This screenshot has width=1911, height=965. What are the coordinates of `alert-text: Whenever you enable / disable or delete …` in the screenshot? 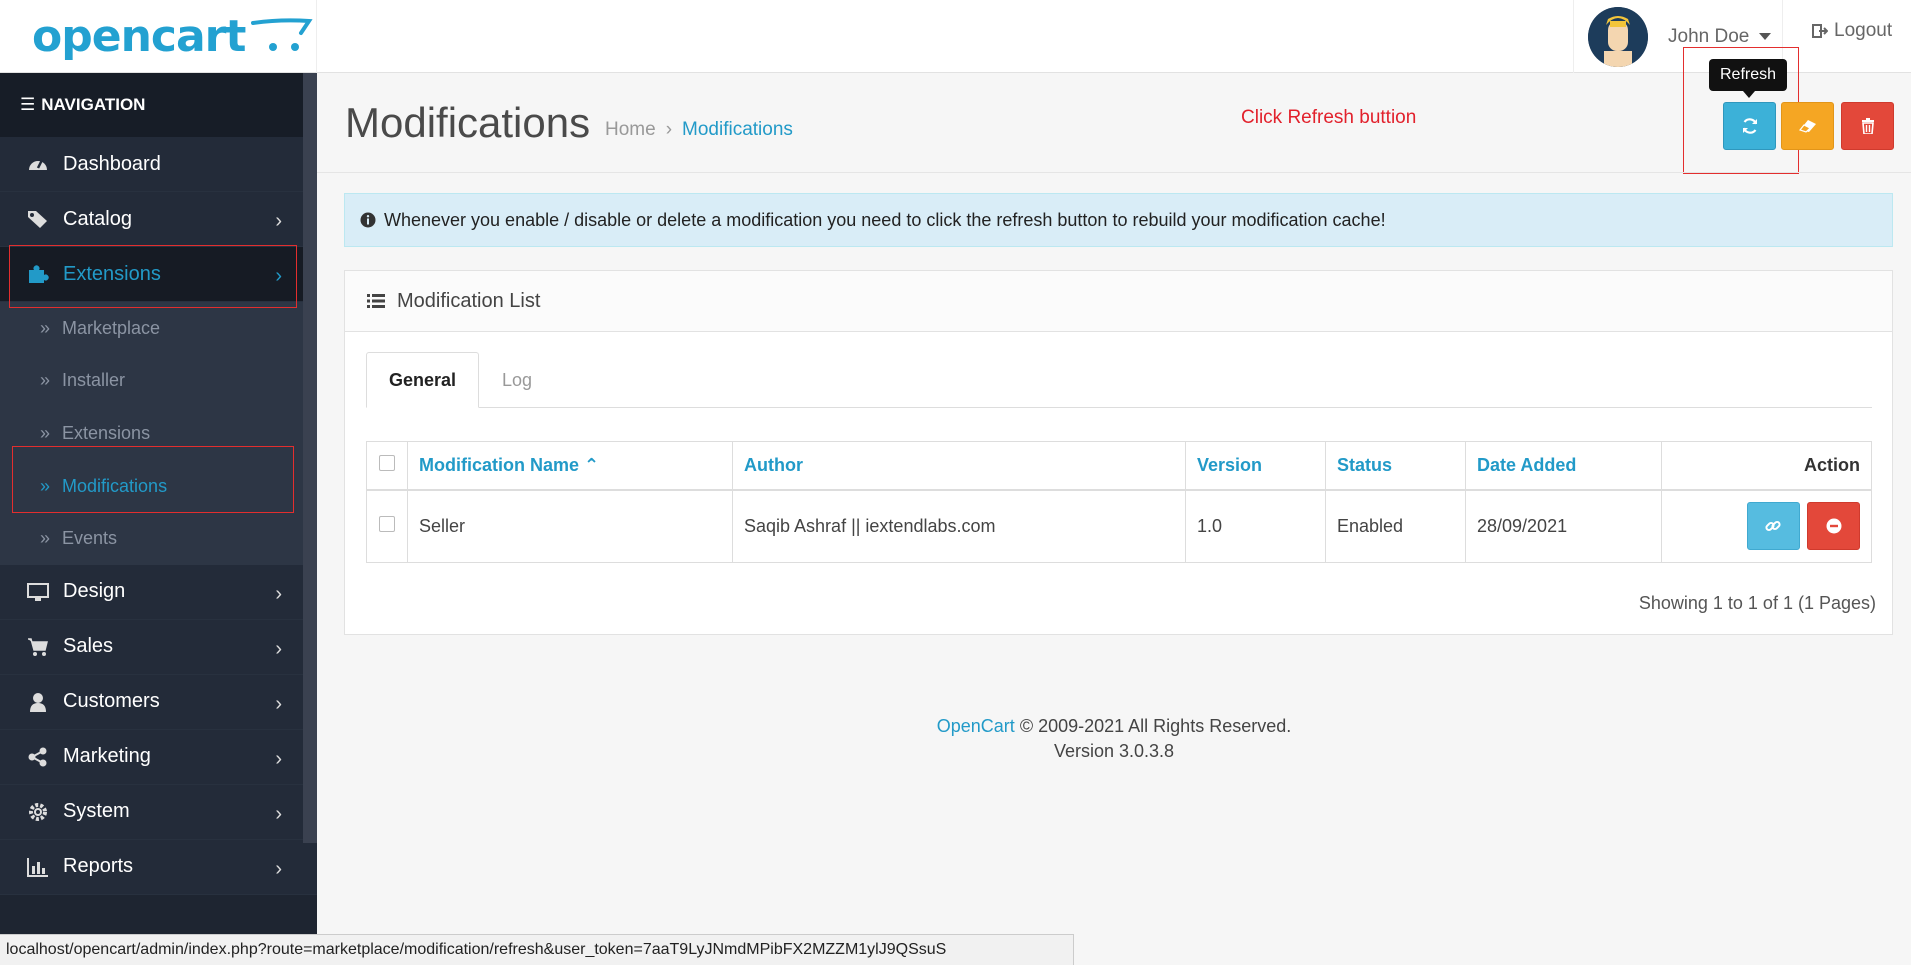 It's located at (885, 219).